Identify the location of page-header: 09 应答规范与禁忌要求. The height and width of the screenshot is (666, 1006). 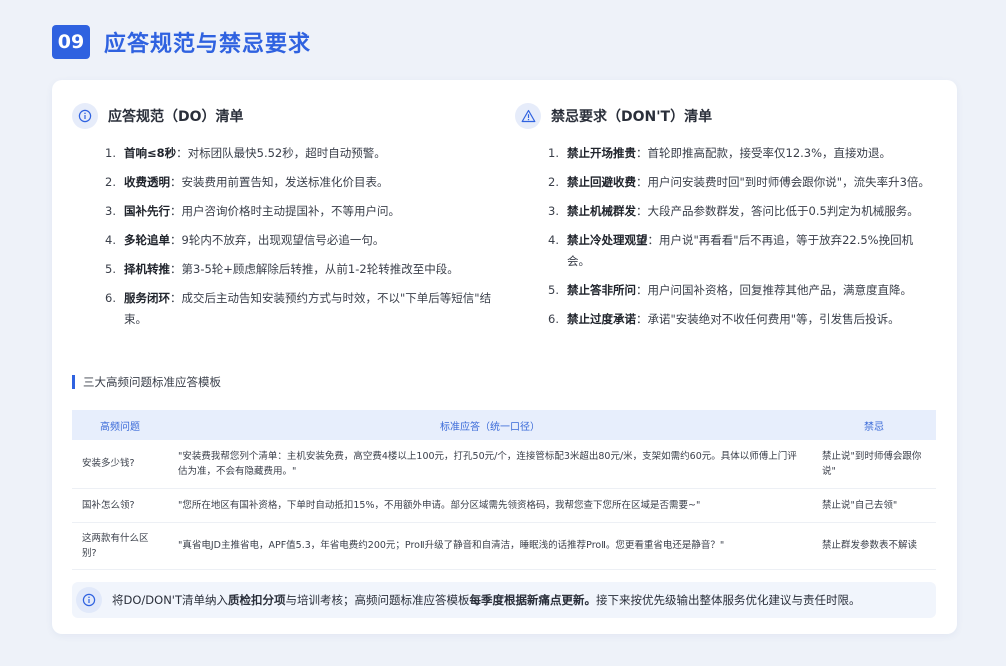
(181, 42).